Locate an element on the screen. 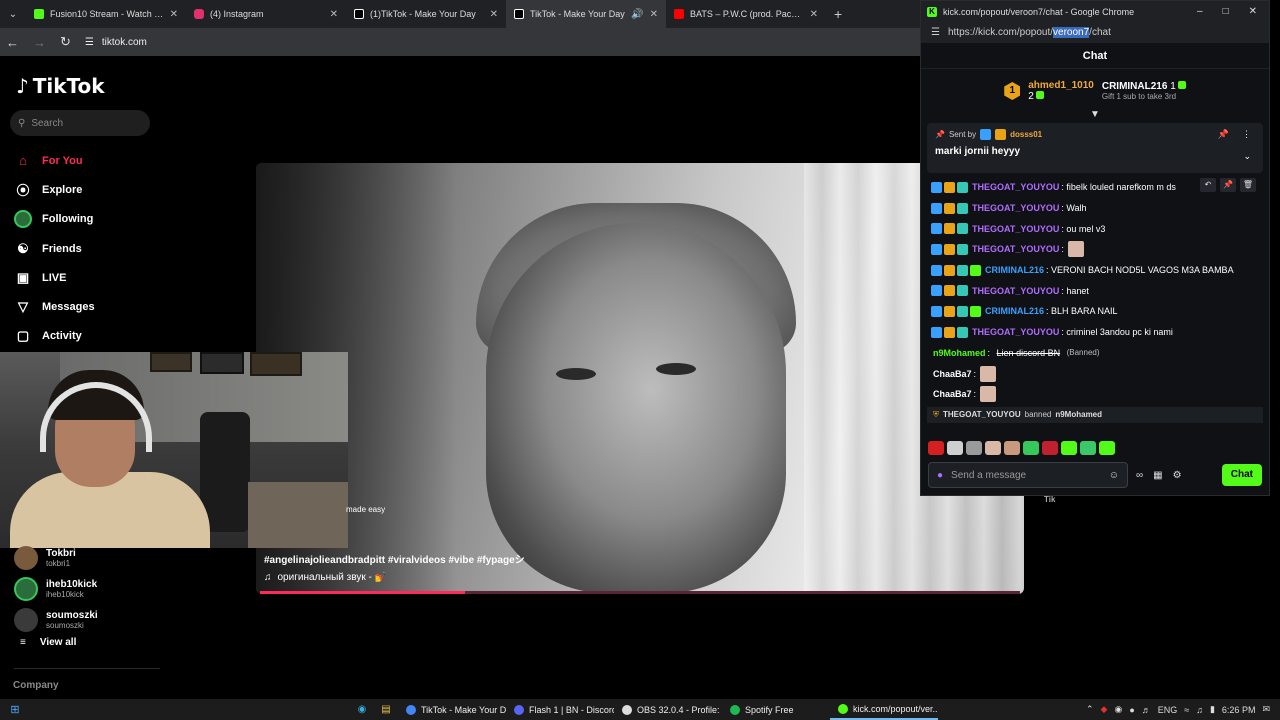  nav-for-you: ⌂ For You is located at coordinates (89, 160).